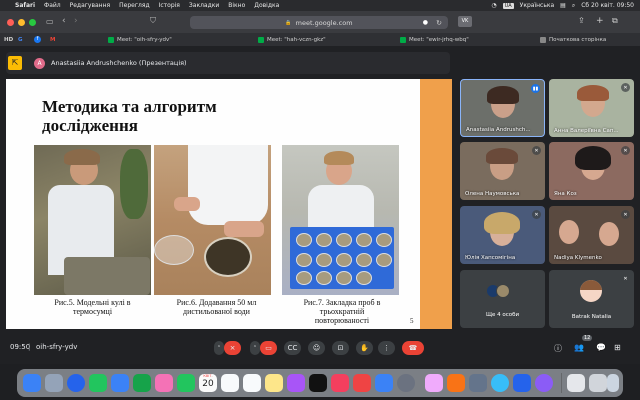  I want to click on settings-icon, so click(406, 383).